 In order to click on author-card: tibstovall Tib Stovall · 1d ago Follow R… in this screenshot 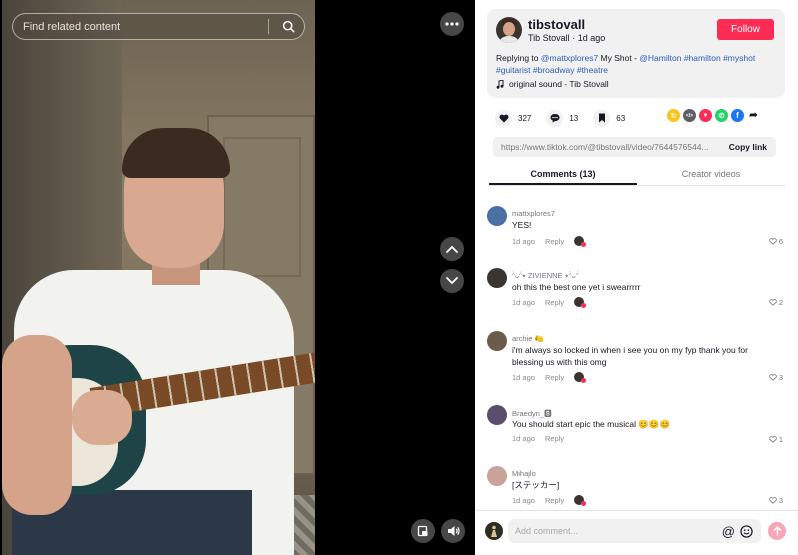, I will do `click(636, 53)`.